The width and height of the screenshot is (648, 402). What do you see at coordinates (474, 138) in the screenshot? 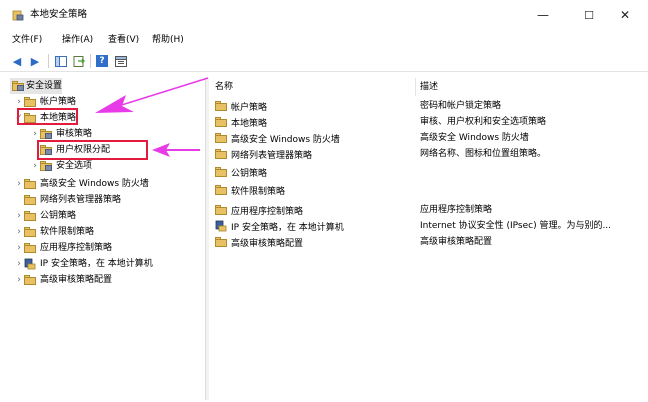
I see `list-item-description: 高级安全 Windows 防火墙` at bounding box center [474, 138].